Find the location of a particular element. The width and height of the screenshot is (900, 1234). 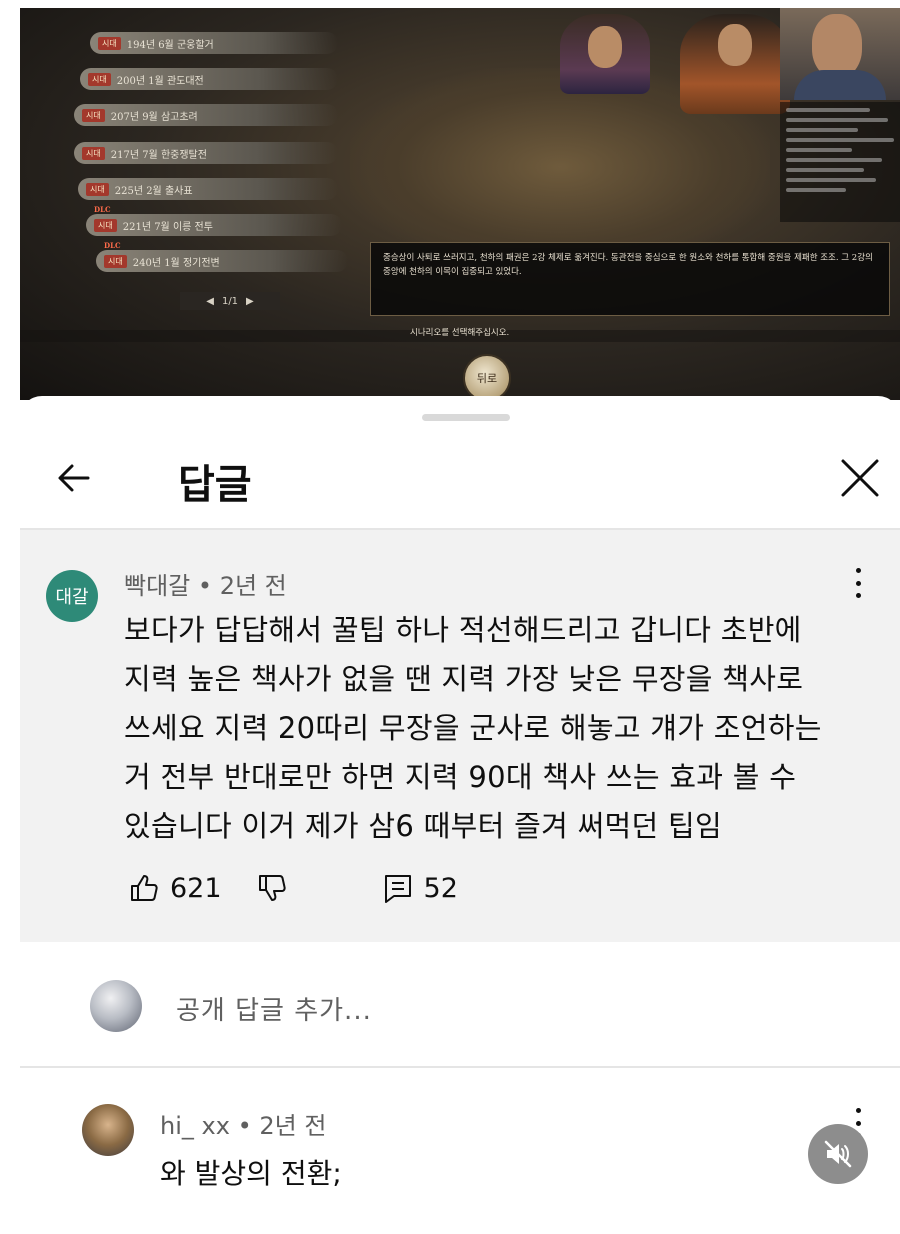

comment-line: 있습니다 이거 제가 삼6 때부터 즐겨 써먹던 팁임 is located at coordinates (423, 826).